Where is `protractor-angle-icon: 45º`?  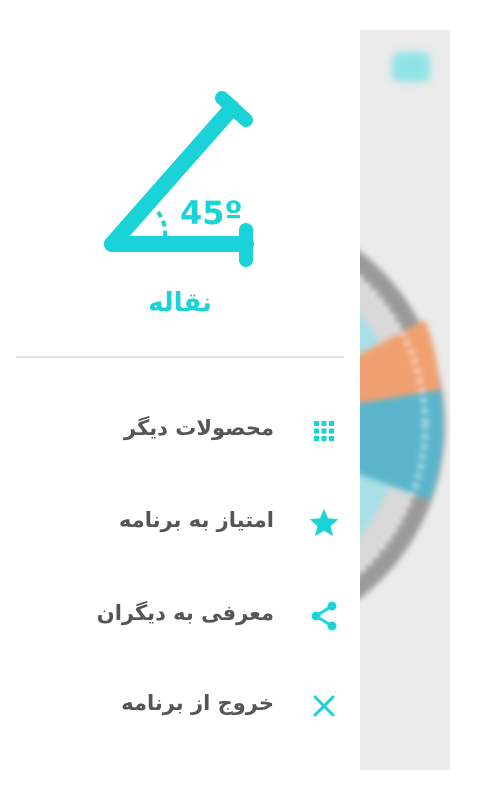
protractor-angle-icon: 45º is located at coordinates (179, 179).